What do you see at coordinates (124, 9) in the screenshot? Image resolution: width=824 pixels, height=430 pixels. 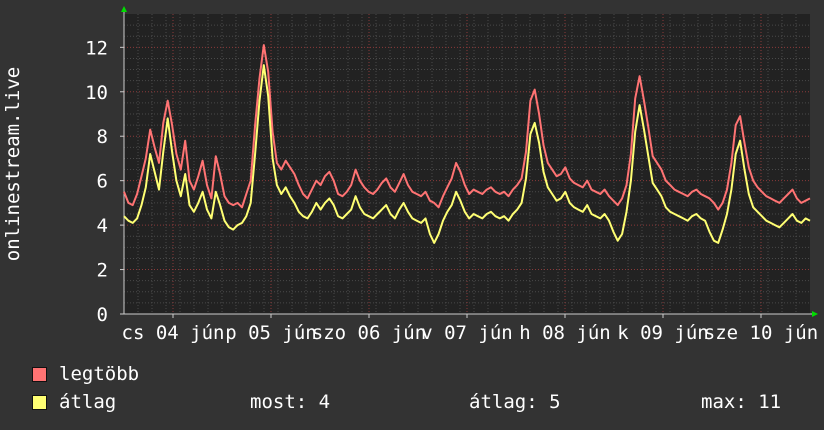 I see `y-axis-arrow` at bounding box center [124, 9].